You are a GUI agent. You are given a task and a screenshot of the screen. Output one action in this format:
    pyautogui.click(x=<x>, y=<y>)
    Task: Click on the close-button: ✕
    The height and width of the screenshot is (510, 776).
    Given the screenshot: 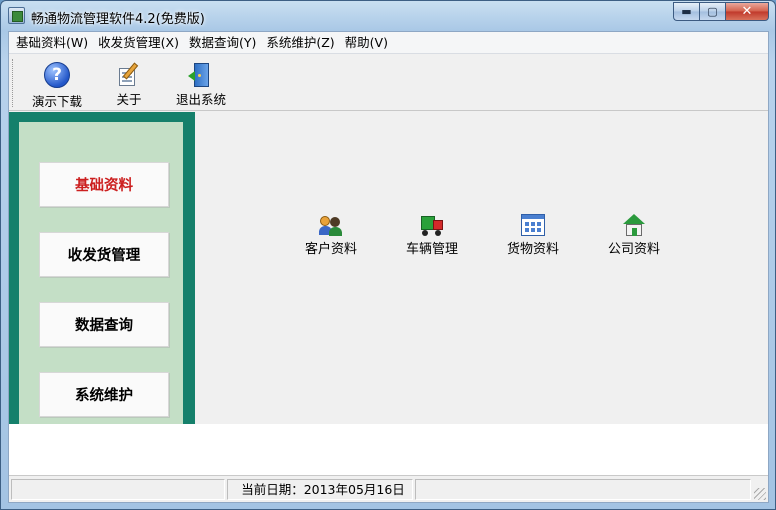 What is the action you would take?
    pyautogui.click(x=747, y=11)
    